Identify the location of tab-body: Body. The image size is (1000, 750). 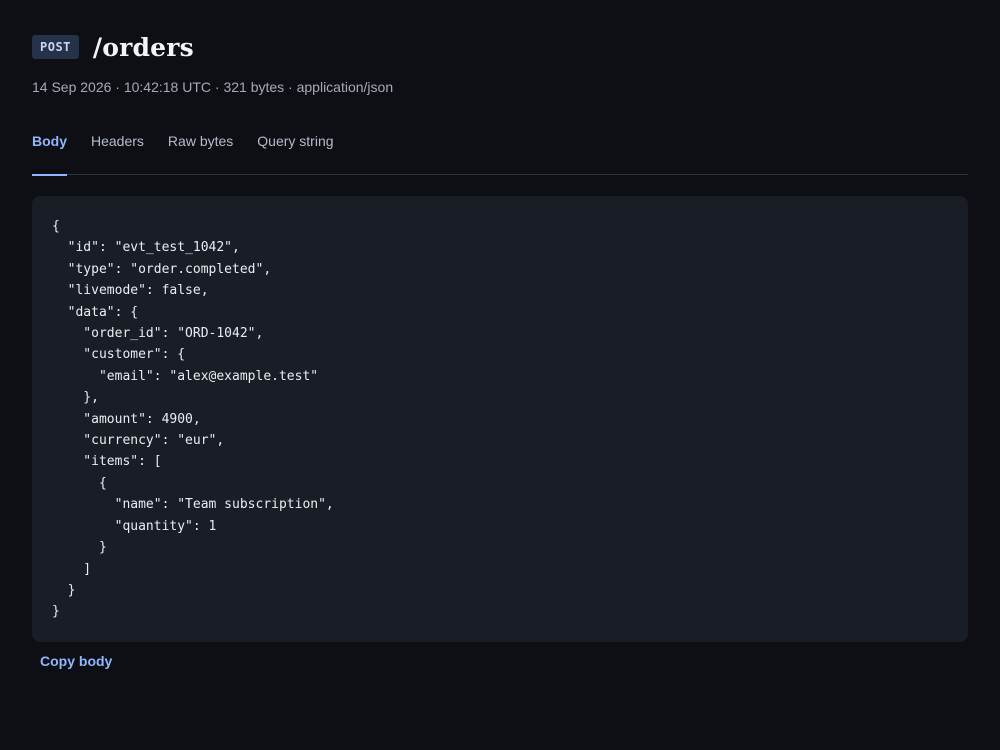
(49, 153).